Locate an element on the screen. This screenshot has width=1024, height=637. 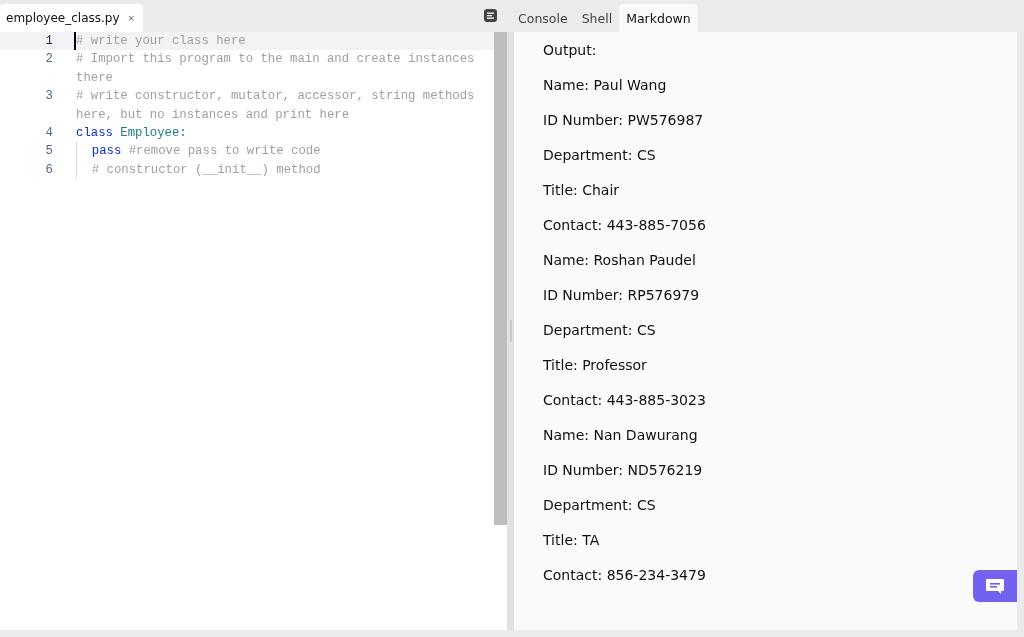
file-tab: employee_class.py × is located at coordinates (72, 18).